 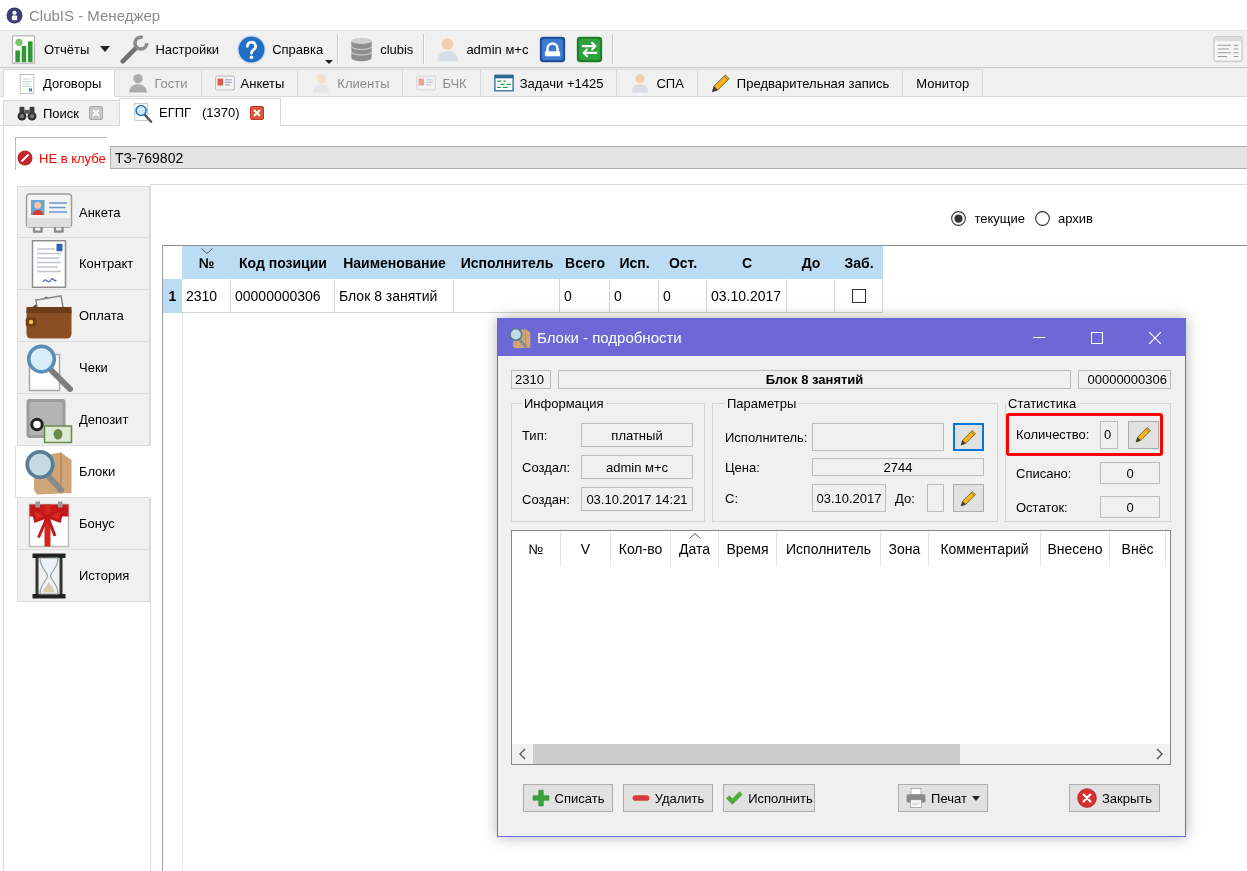 I want to click on column-header: С, so click(x=747, y=262).